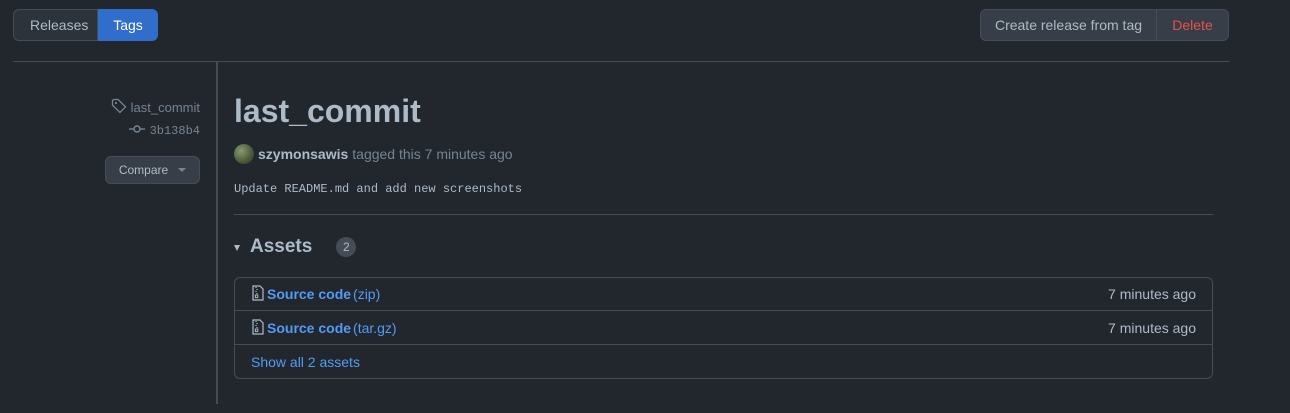  What do you see at coordinates (114, 233) in the screenshot?
I see `release-sidebar: last_commit 3b138b4 Compare` at bounding box center [114, 233].